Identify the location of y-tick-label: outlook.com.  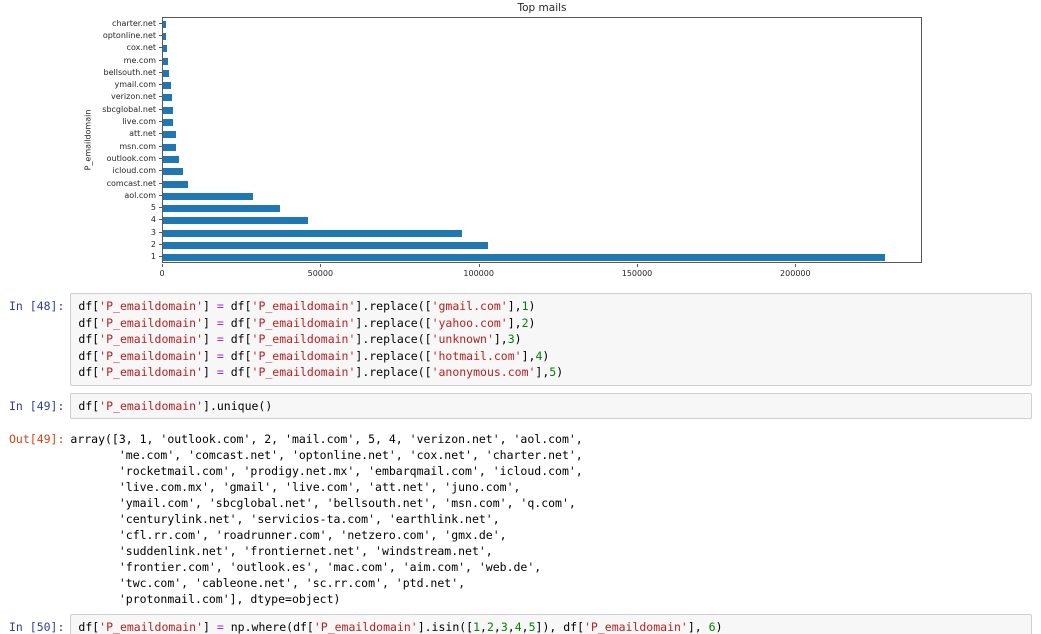
(131, 158).